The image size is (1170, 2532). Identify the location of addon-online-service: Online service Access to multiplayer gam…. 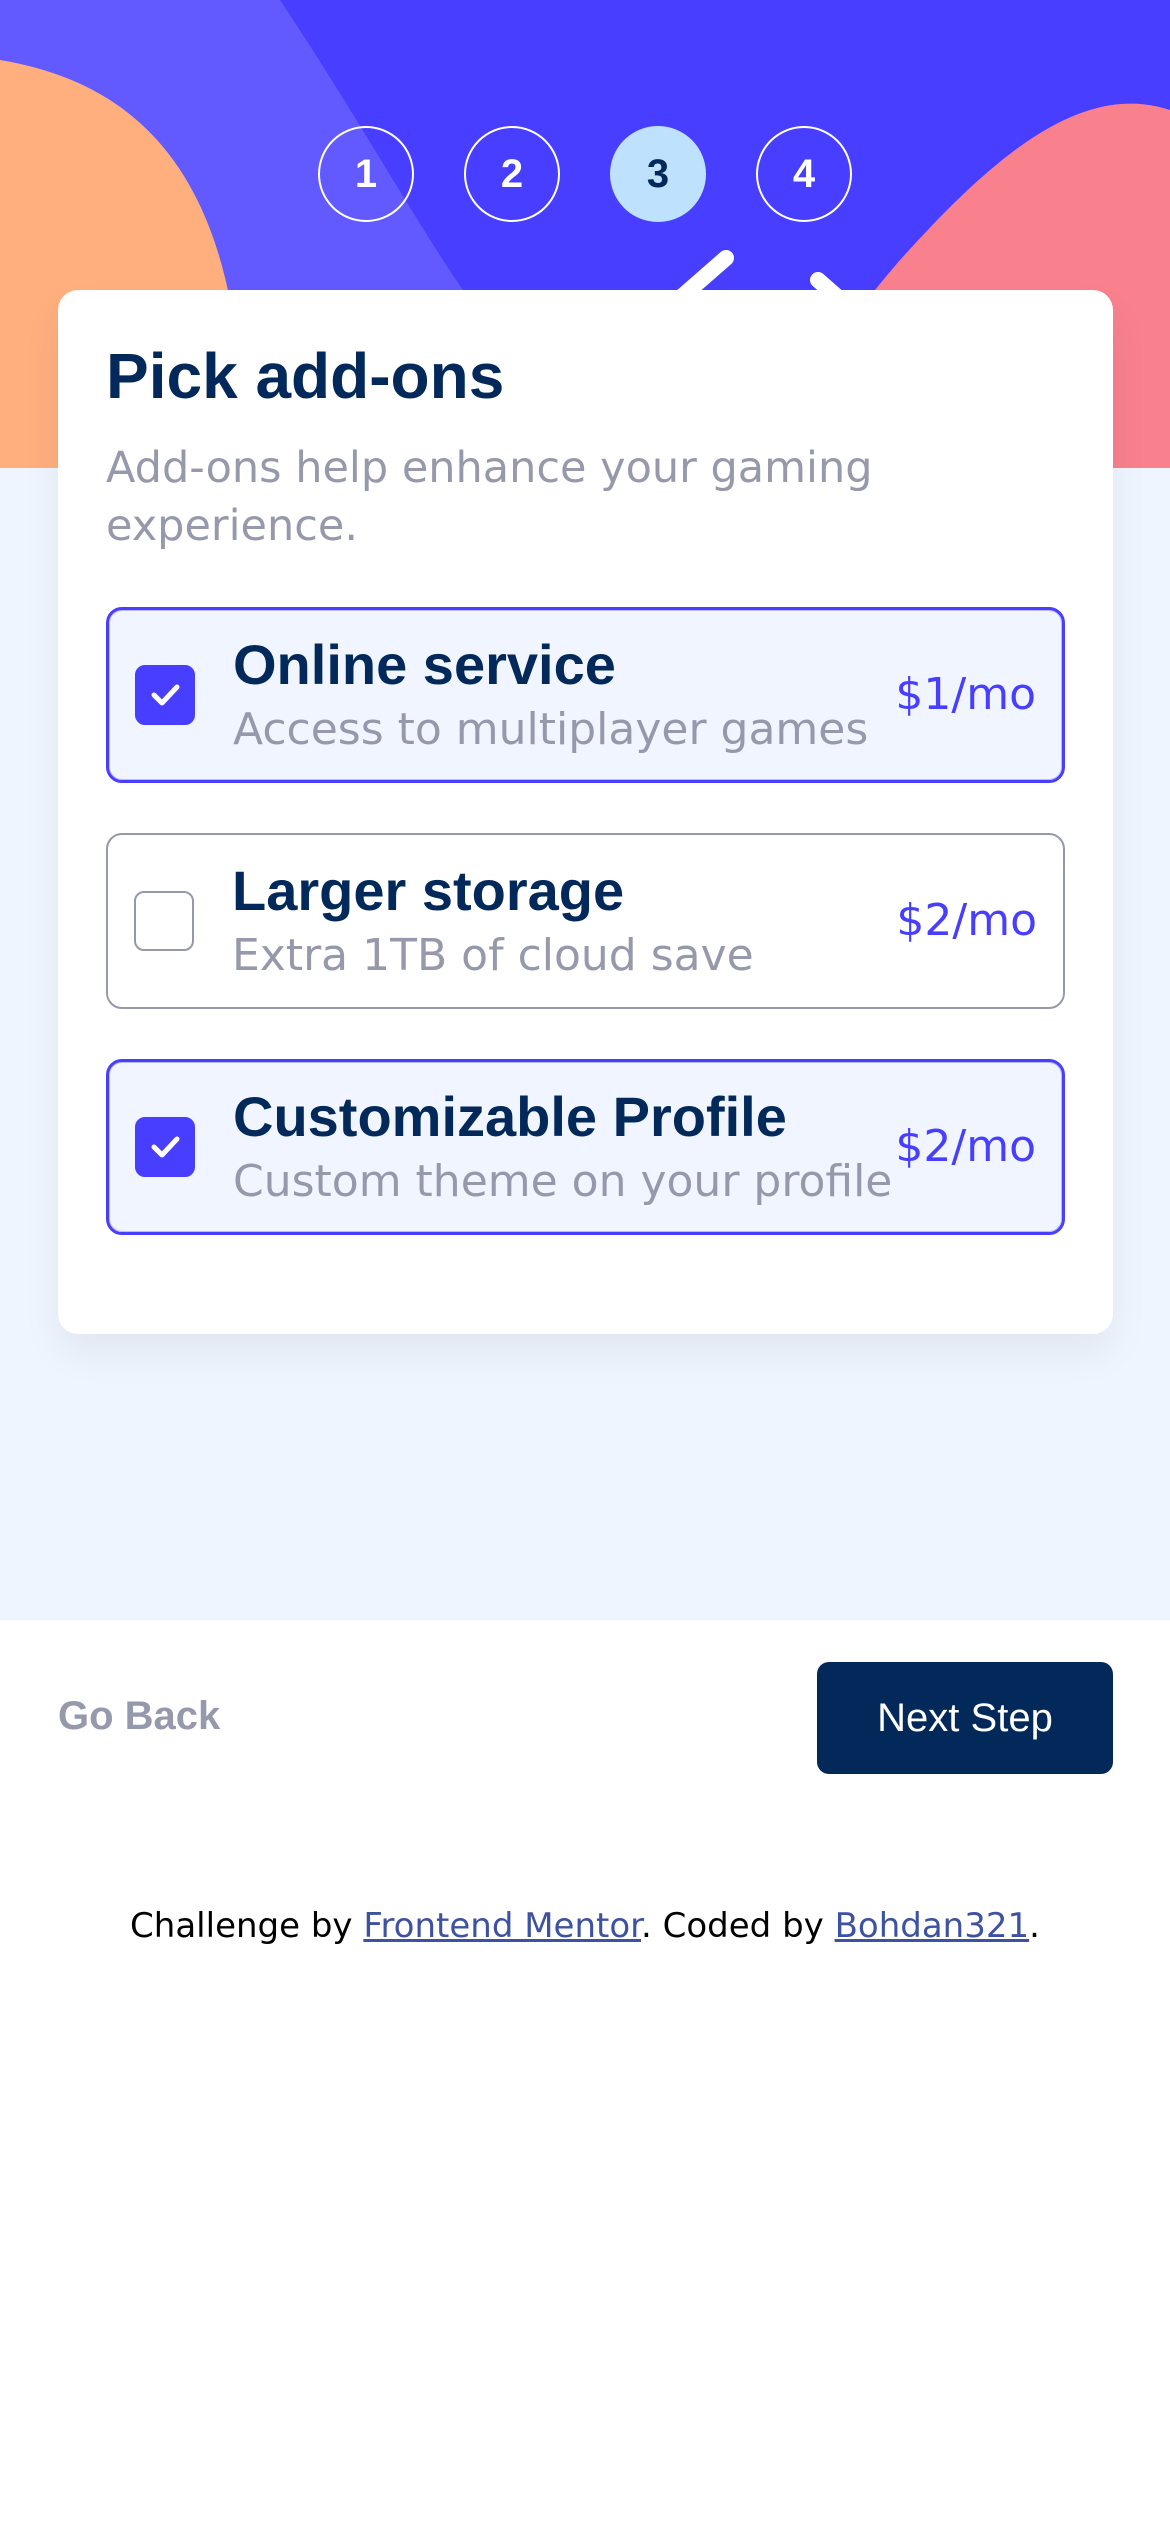
(585, 694).